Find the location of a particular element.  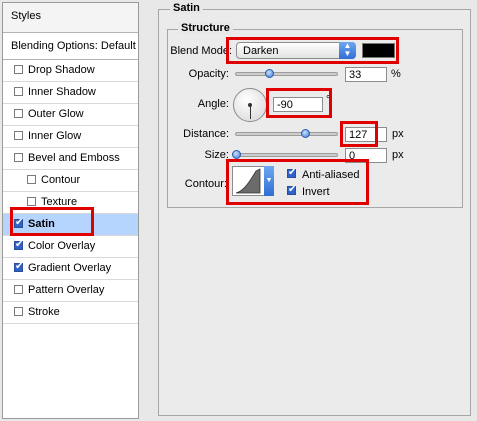

angle-dial is located at coordinates (250, 105).